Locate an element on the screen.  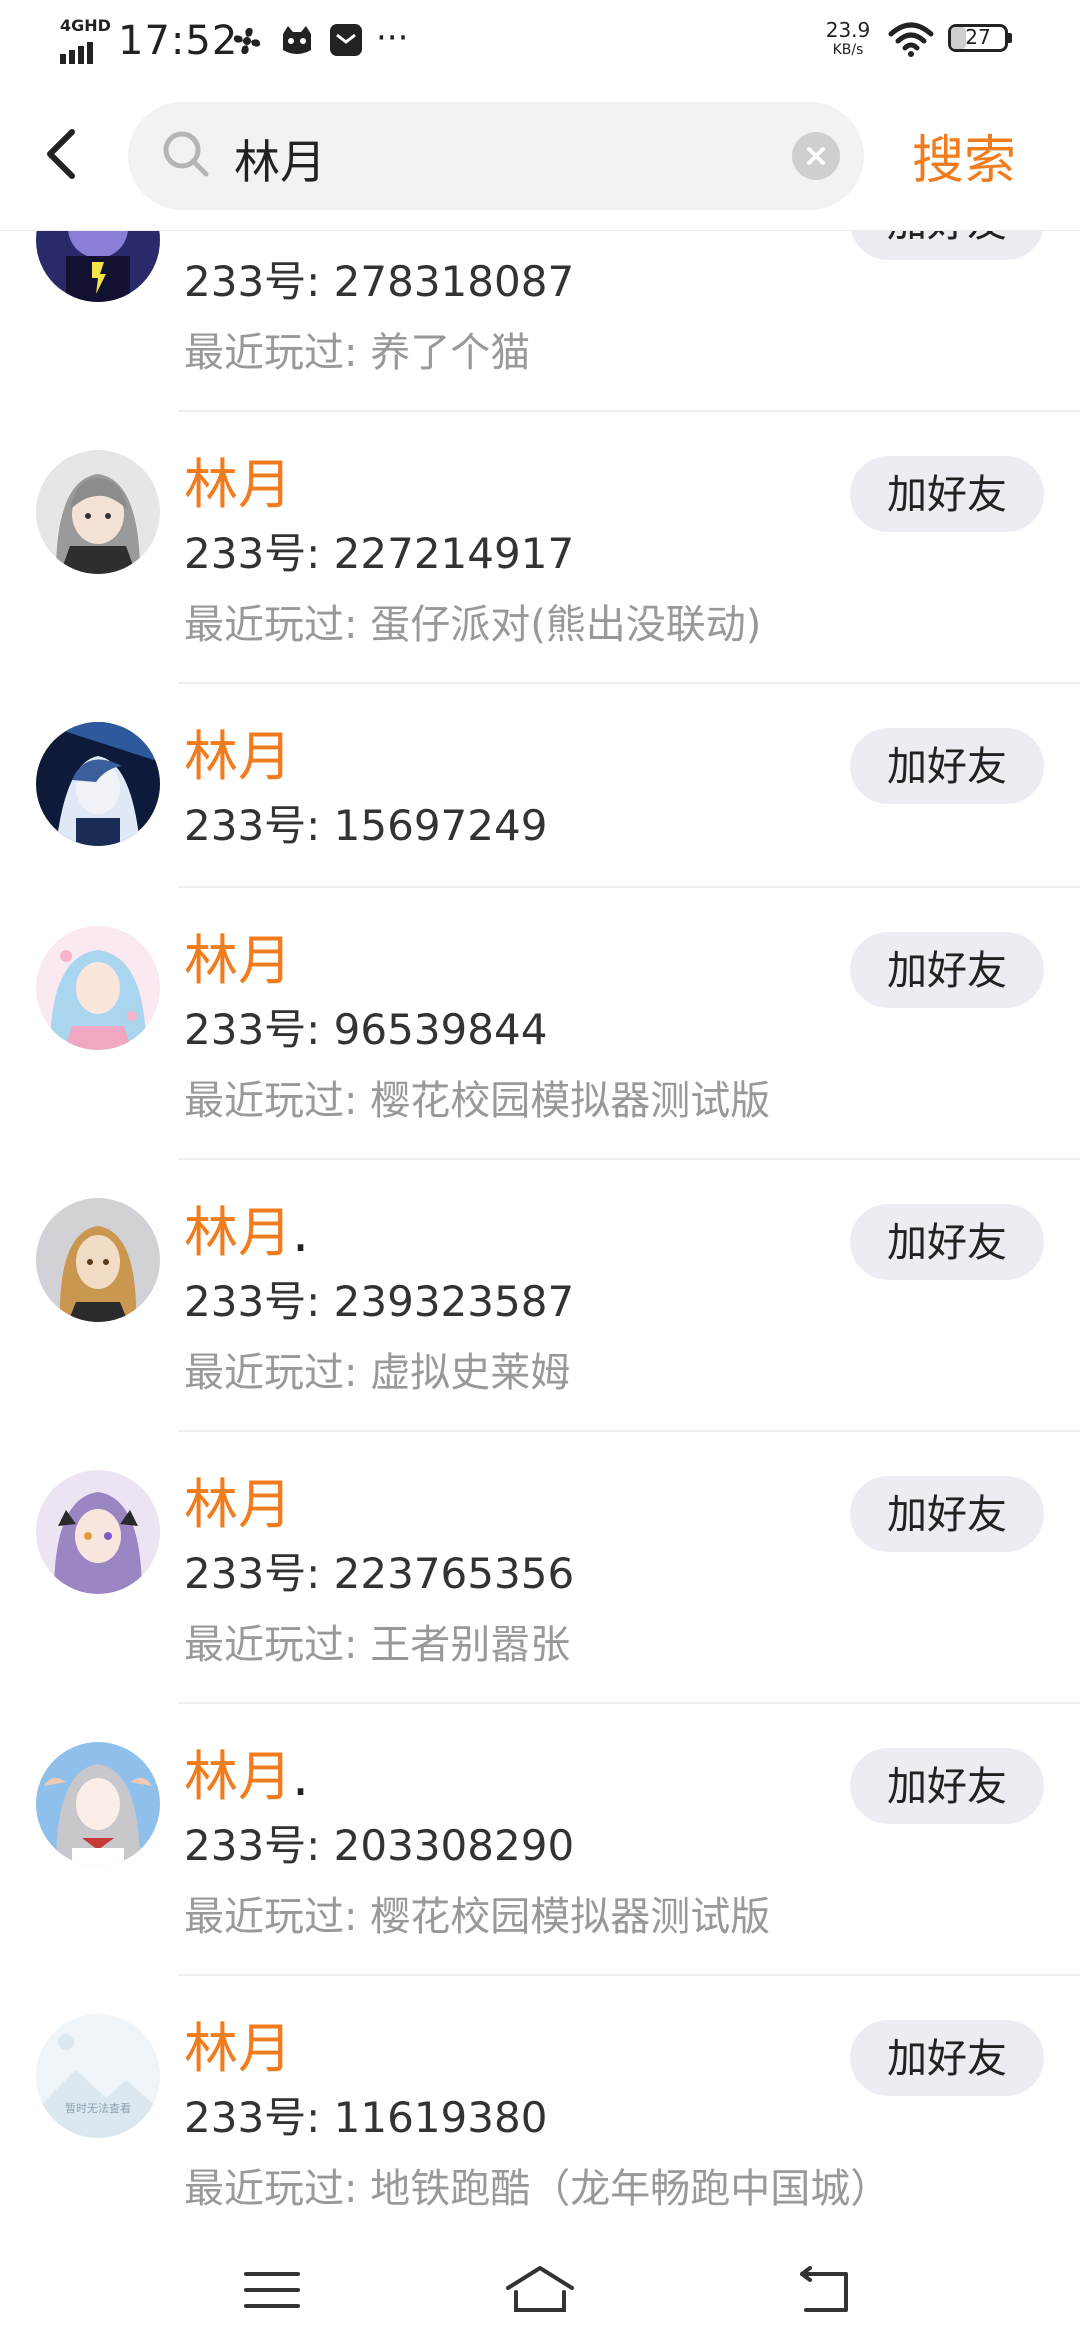
user-id: 233号: 11619380 is located at coordinates (366, 2117).